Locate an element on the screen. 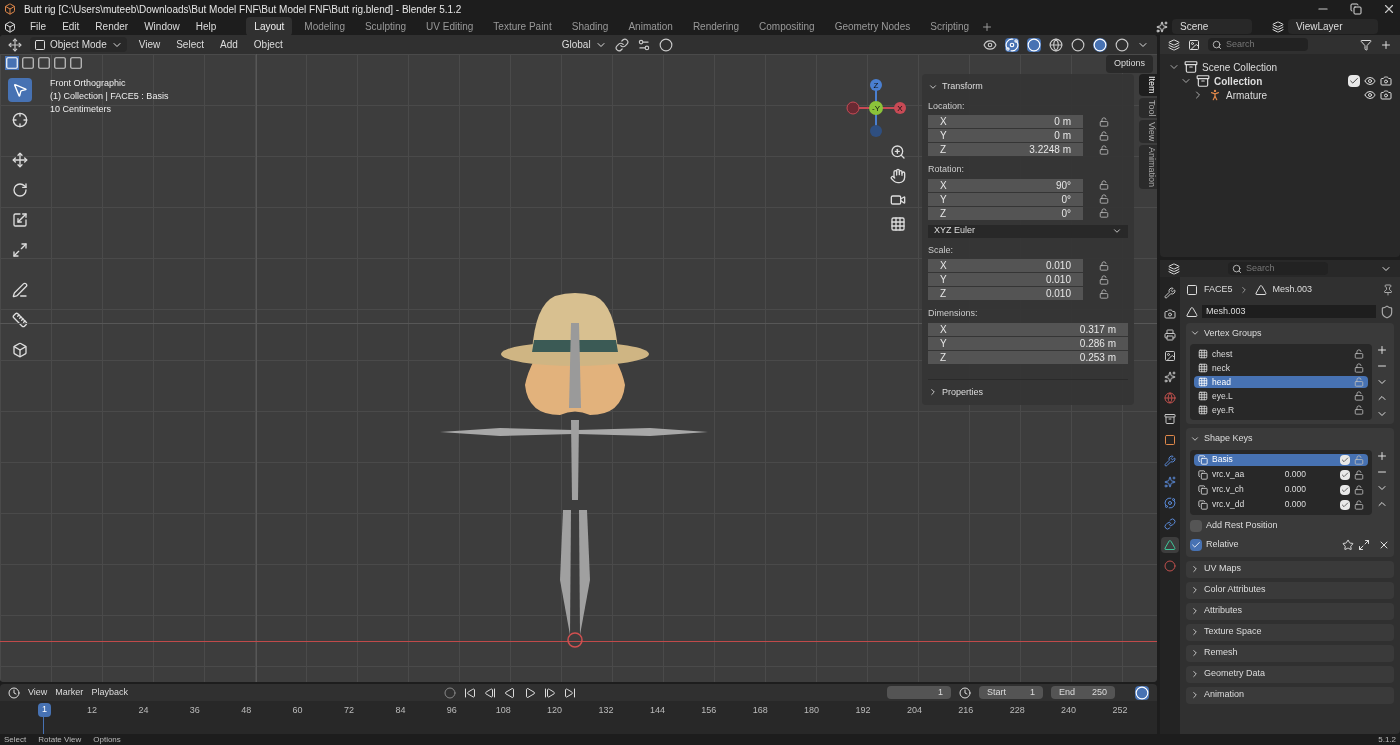 The width and height of the screenshot is (1400, 745). number-field: X 0.010 is located at coordinates (1005, 265).